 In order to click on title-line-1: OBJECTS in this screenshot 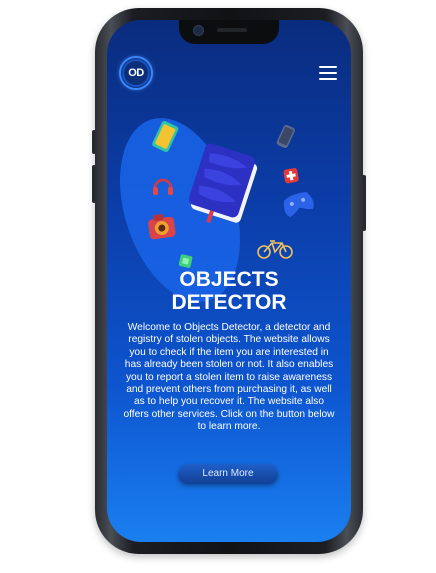, I will do `click(229, 279)`.